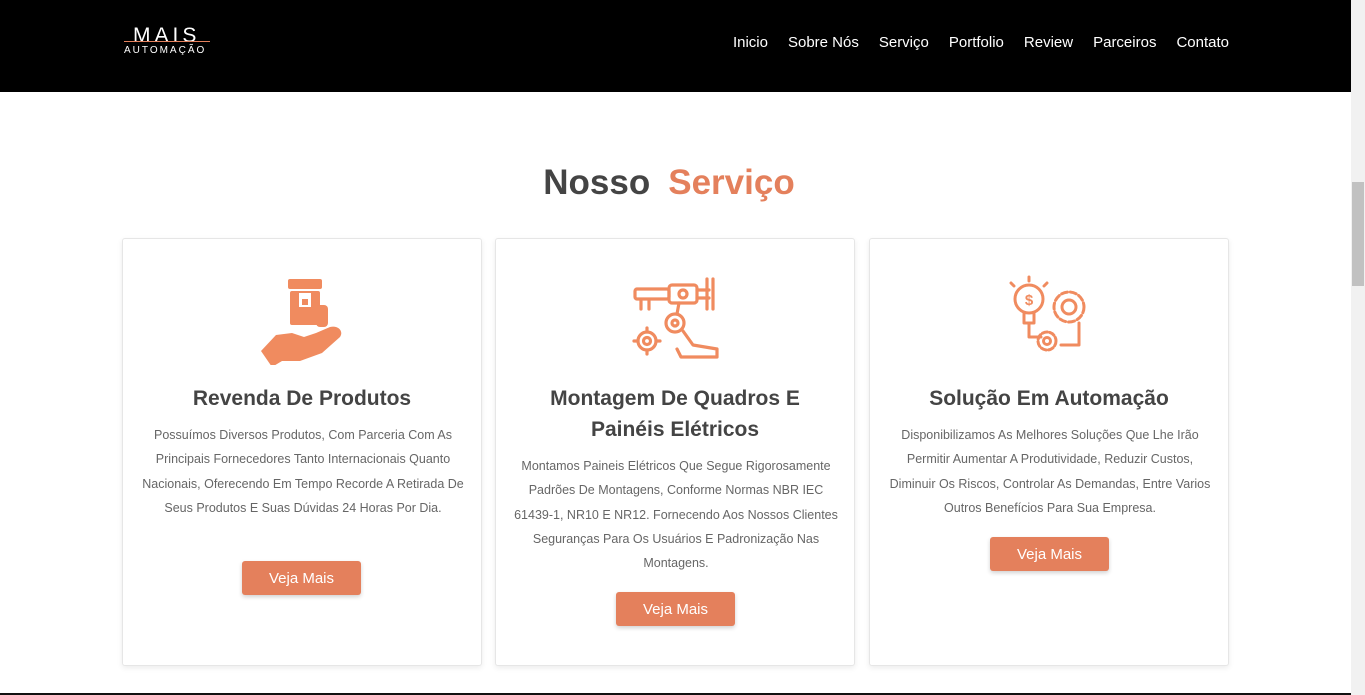  What do you see at coordinates (1124, 42) in the screenshot?
I see `nav-link-parceiros: Parceiros` at bounding box center [1124, 42].